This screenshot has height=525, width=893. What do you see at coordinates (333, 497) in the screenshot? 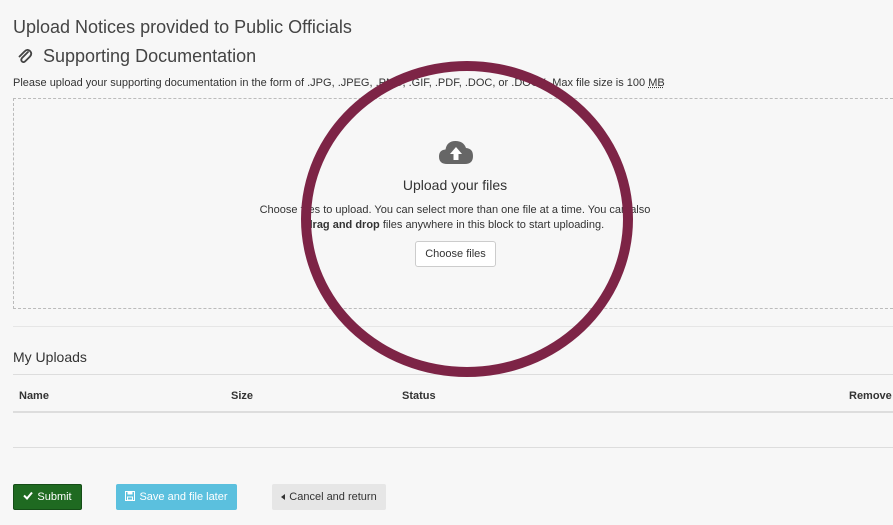
I see `cancel-label: Cancel and return` at bounding box center [333, 497].